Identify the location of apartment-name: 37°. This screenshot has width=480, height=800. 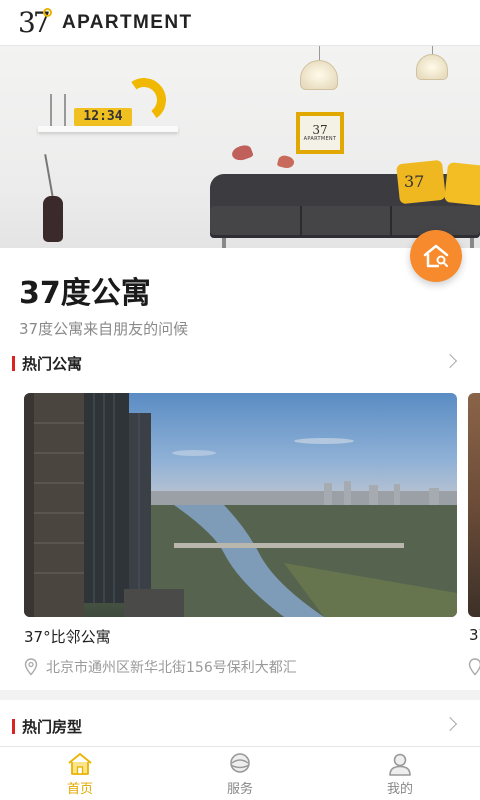
(474, 635).